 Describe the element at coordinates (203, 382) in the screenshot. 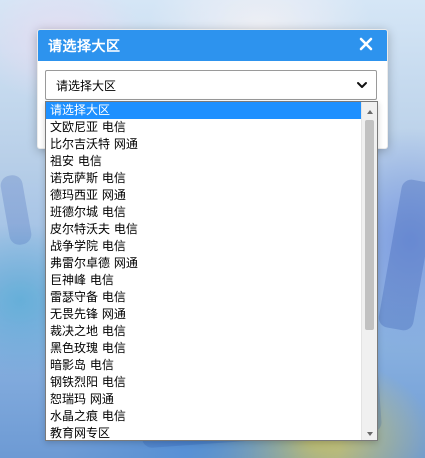

I see `region-option: 钢铁烈阳 电信` at that location.